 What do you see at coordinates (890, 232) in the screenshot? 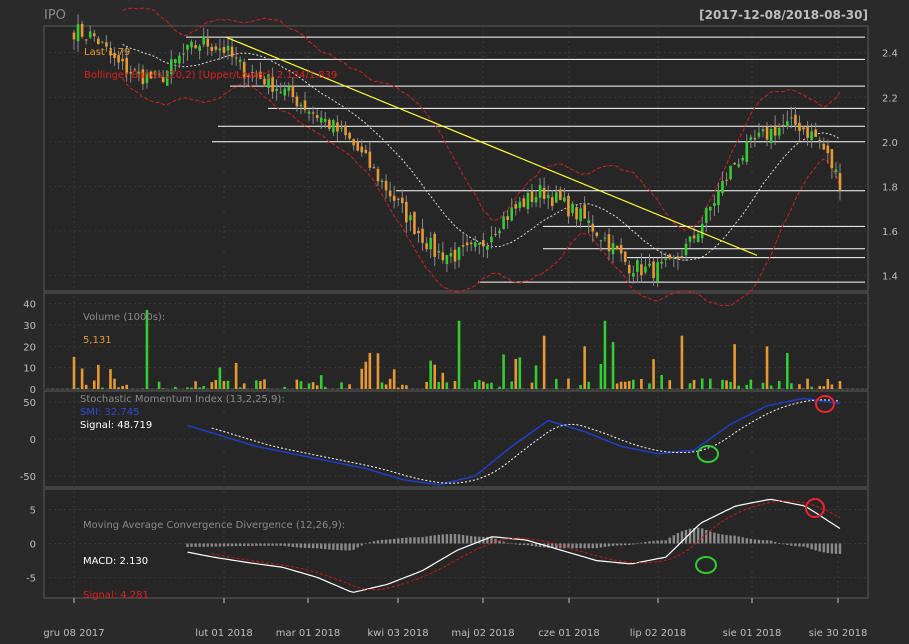
I see `y-tick-label: 1.6` at bounding box center [890, 232].